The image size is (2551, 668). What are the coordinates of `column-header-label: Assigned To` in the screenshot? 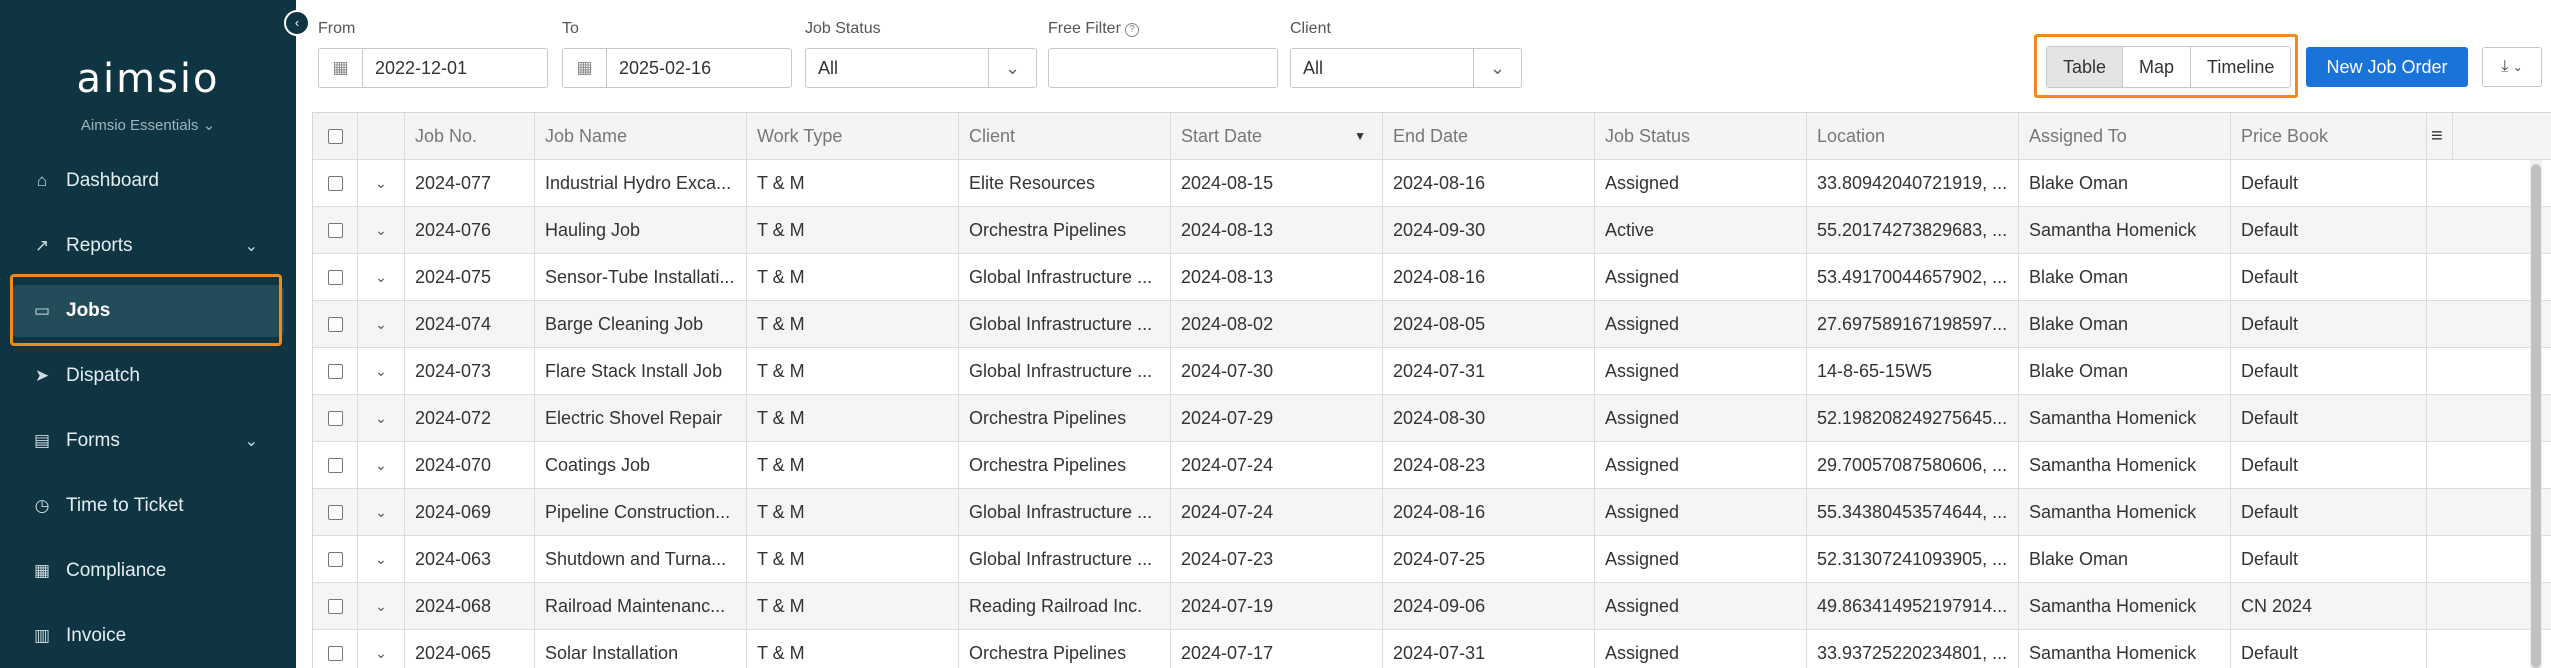 It's located at (2078, 135).